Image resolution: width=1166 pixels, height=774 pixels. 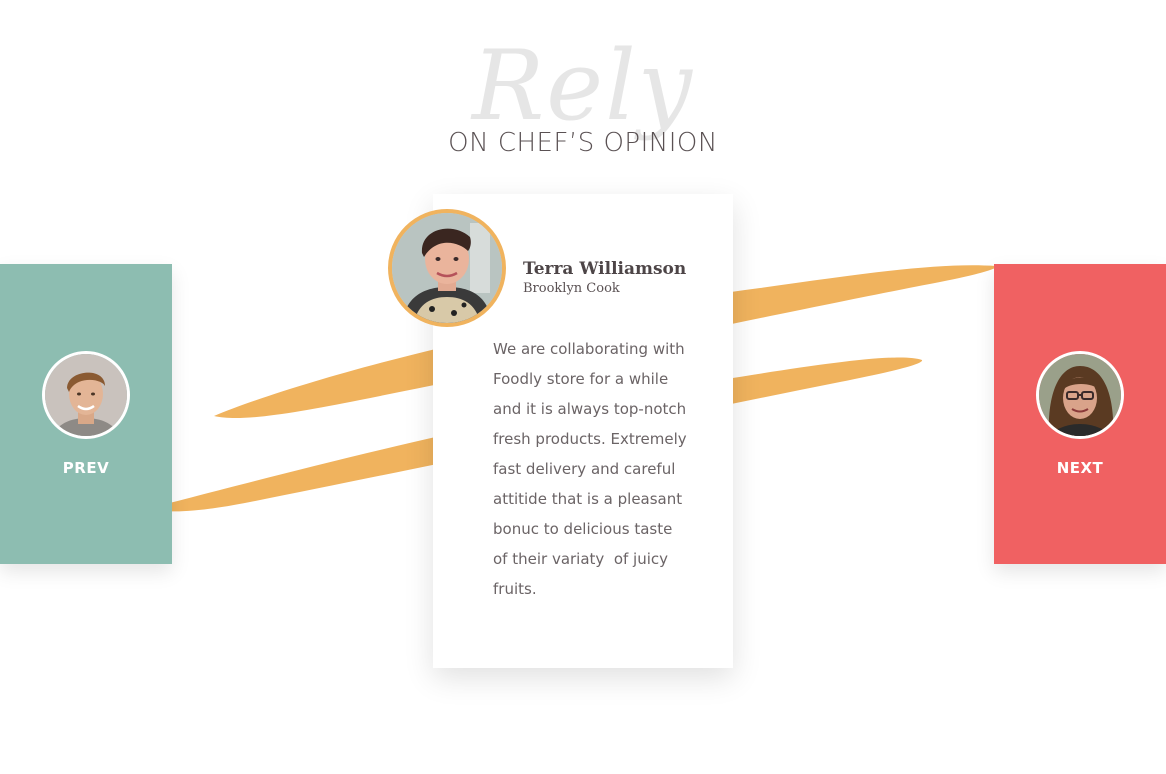 I want to click on prev-testimonial-button: PREV, so click(x=86, y=414).